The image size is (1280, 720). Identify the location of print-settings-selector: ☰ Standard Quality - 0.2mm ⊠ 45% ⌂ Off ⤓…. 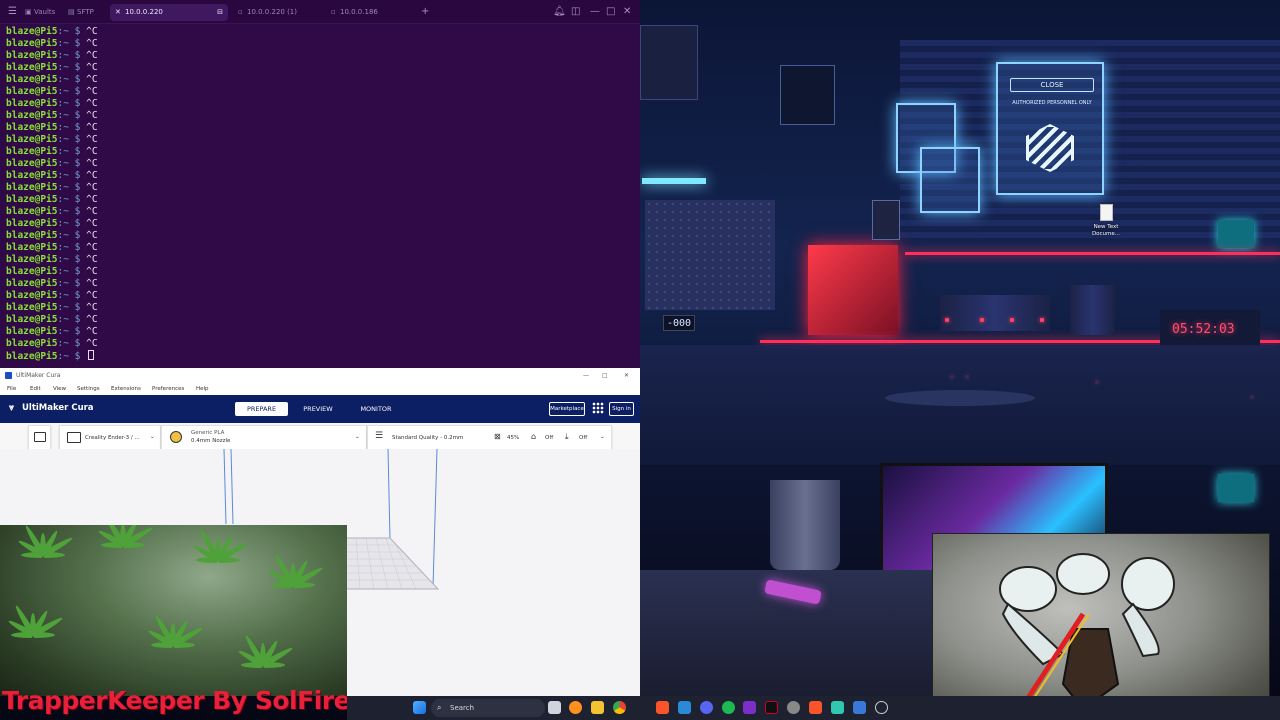
(489, 437).